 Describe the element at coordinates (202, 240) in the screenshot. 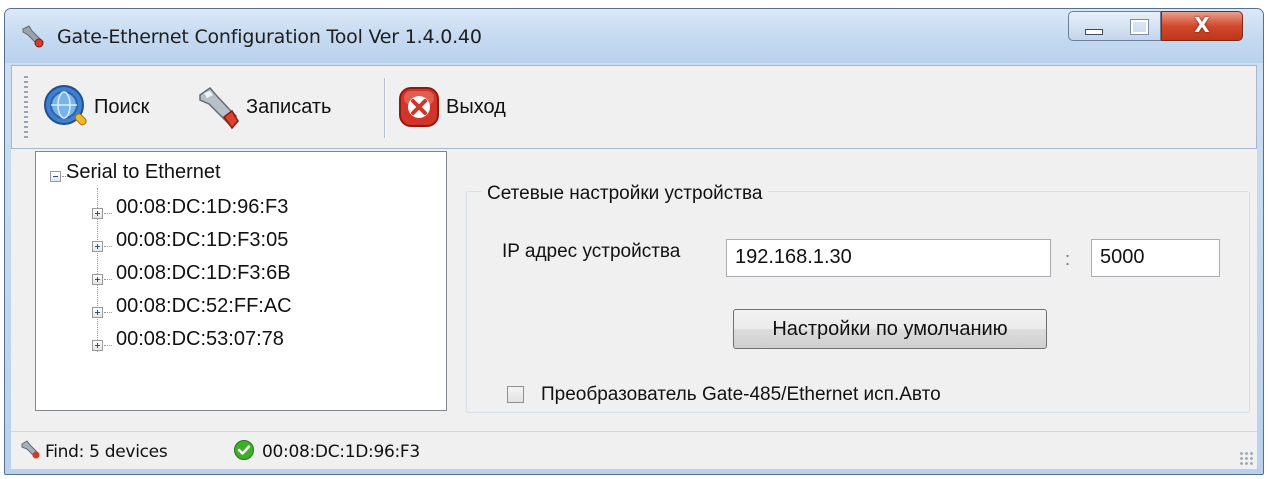

I see `tree-item-device: 00:08:DC:1D:F3:05` at that location.